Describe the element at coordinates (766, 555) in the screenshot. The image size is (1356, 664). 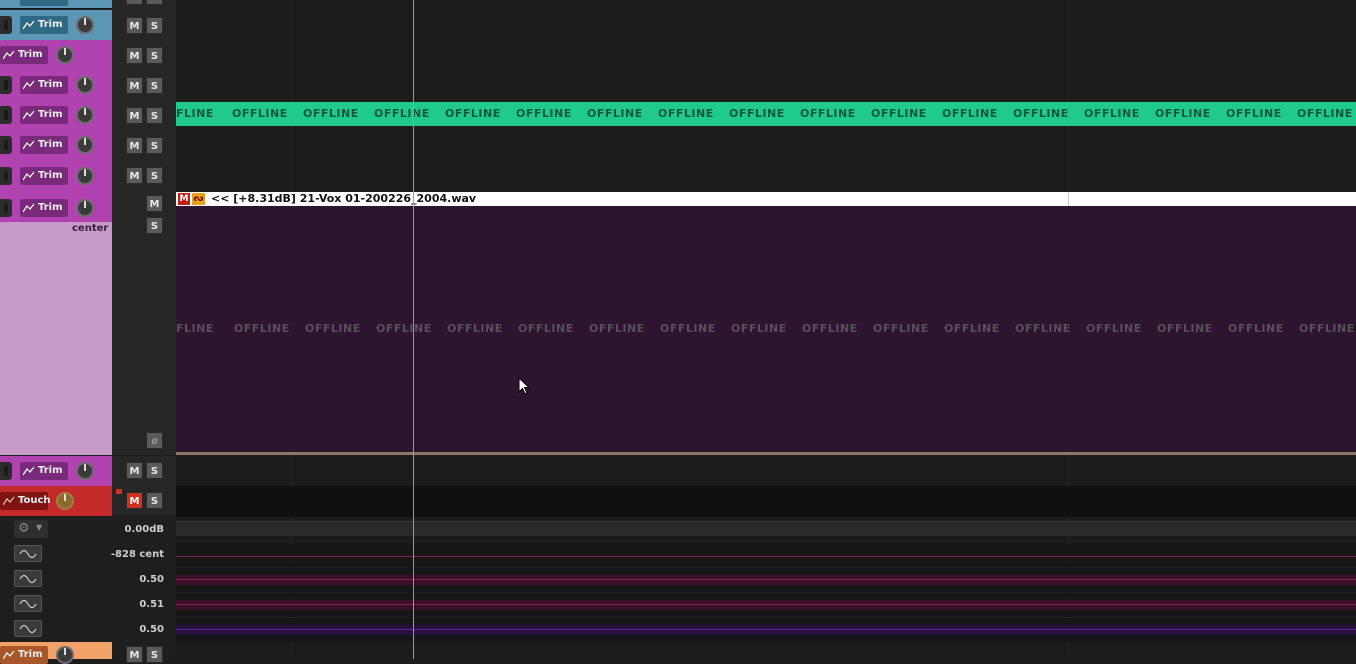
I see `pitch-envelope-lane` at that location.